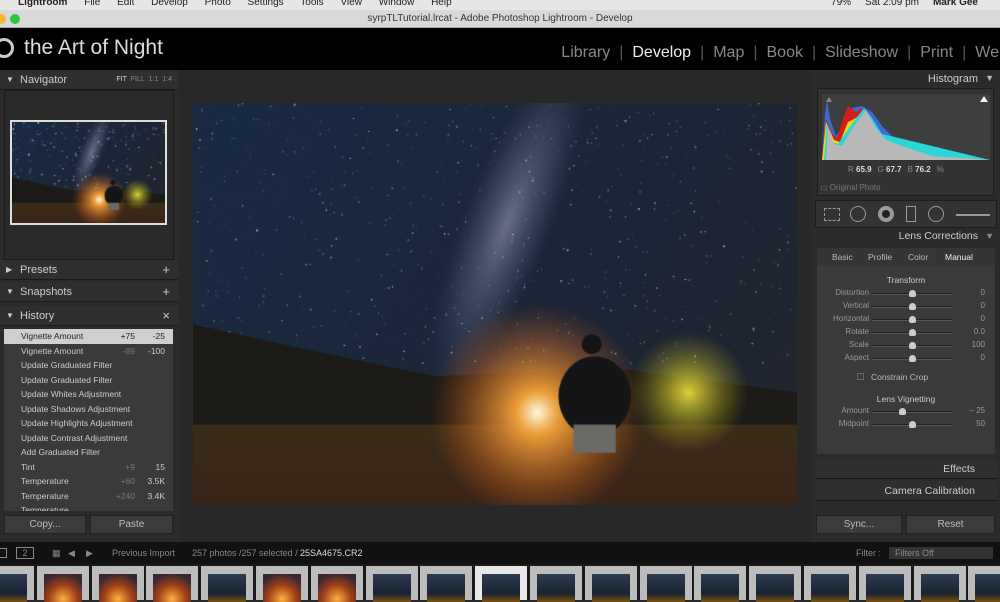 The image size is (1000, 602). What do you see at coordinates (131, 524) in the screenshot?
I see `paste-button: Paste` at bounding box center [131, 524].